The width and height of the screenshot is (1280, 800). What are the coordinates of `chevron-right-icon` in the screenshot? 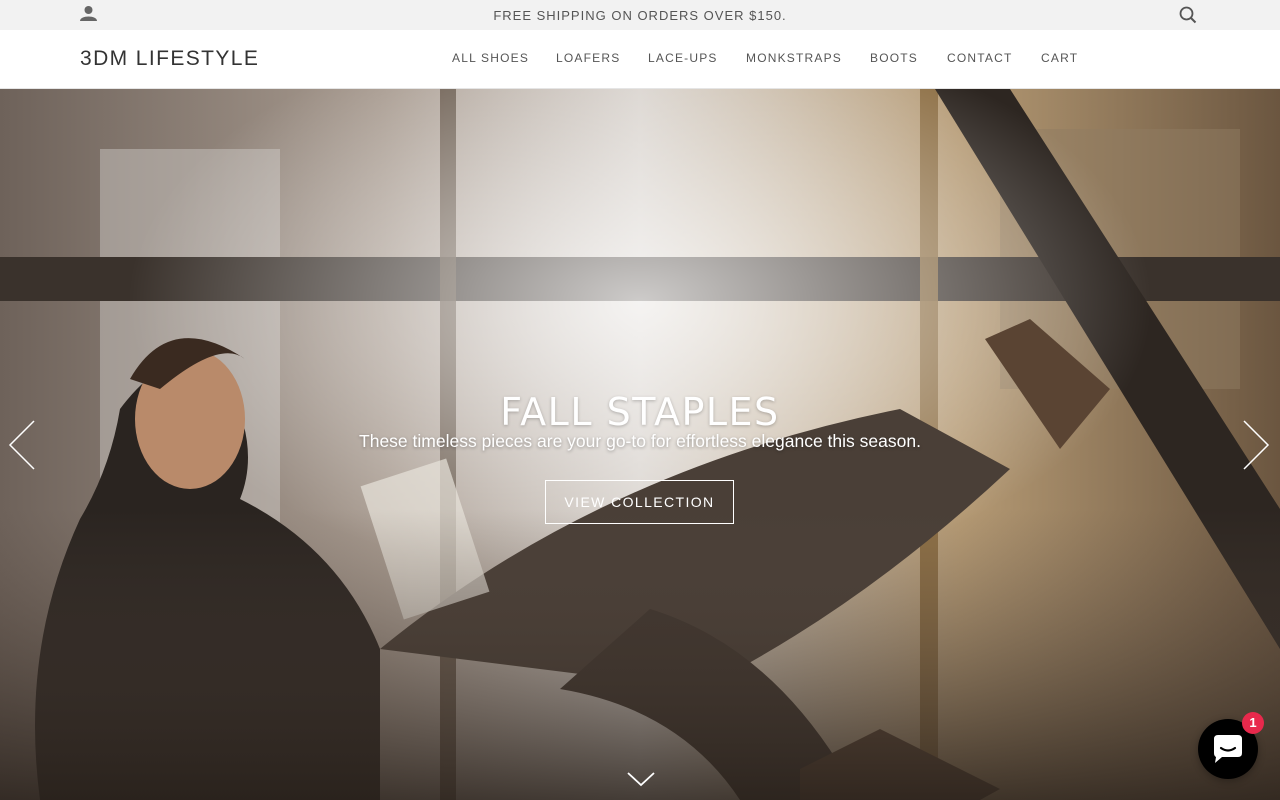 It's located at (1256, 445).